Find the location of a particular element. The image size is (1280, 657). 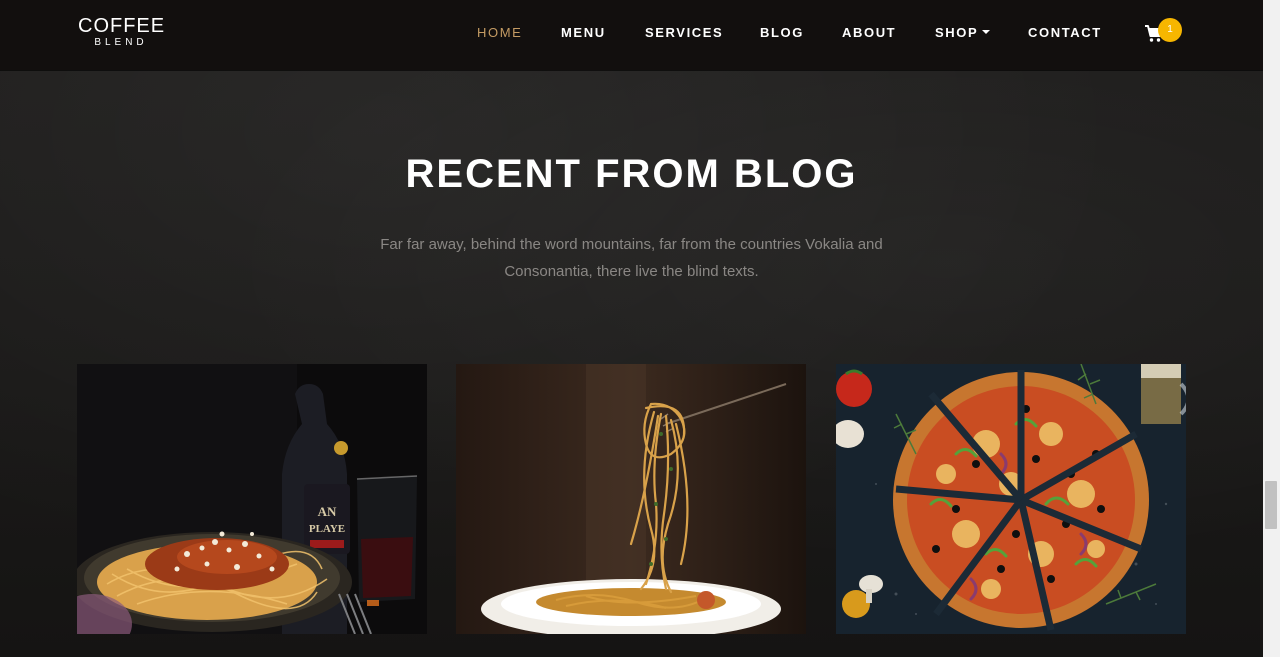

nav-item-blog: BLOG is located at coordinates (782, 32).